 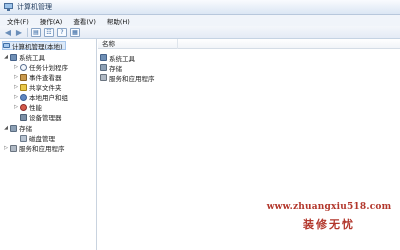 What do you see at coordinates (200, 7) in the screenshot?
I see `title-bar: 计算机管理` at bounding box center [200, 7].